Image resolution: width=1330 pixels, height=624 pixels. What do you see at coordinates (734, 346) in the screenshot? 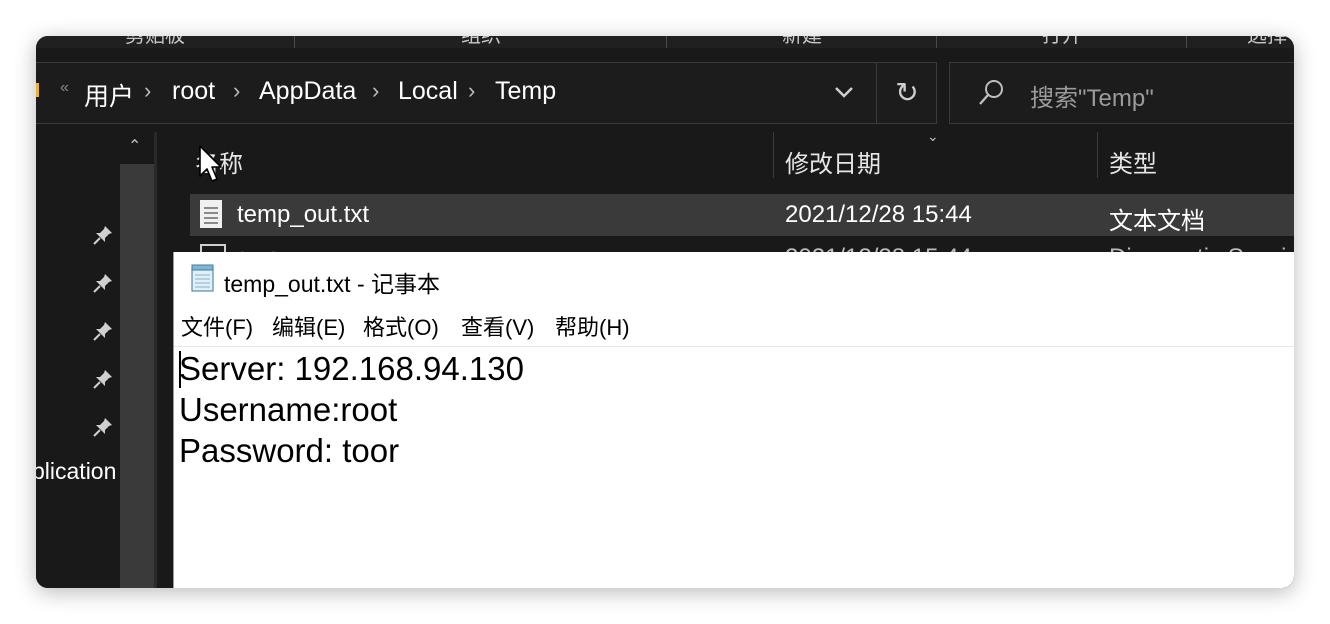
I see `menu-divider` at bounding box center [734, 346].